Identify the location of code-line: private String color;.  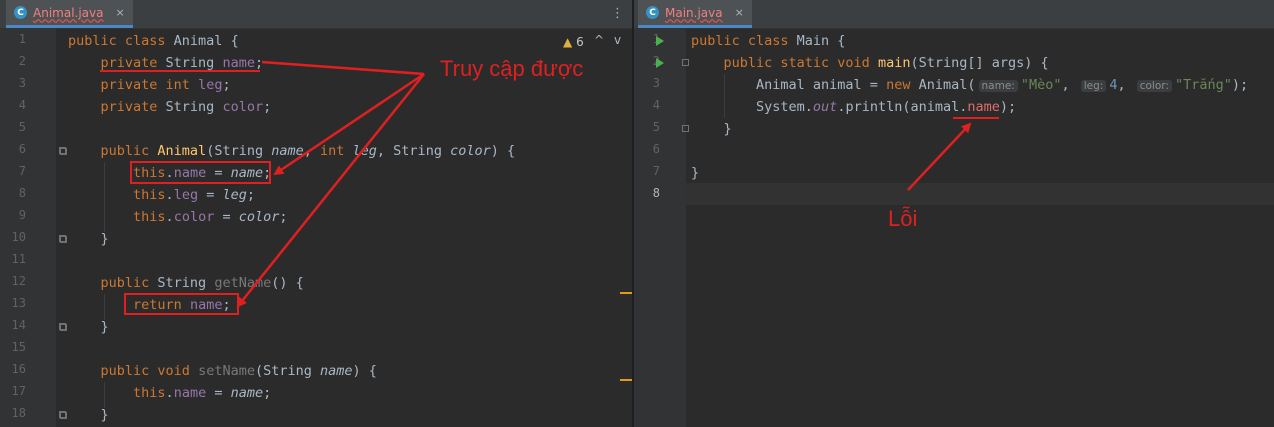
(186, 107).